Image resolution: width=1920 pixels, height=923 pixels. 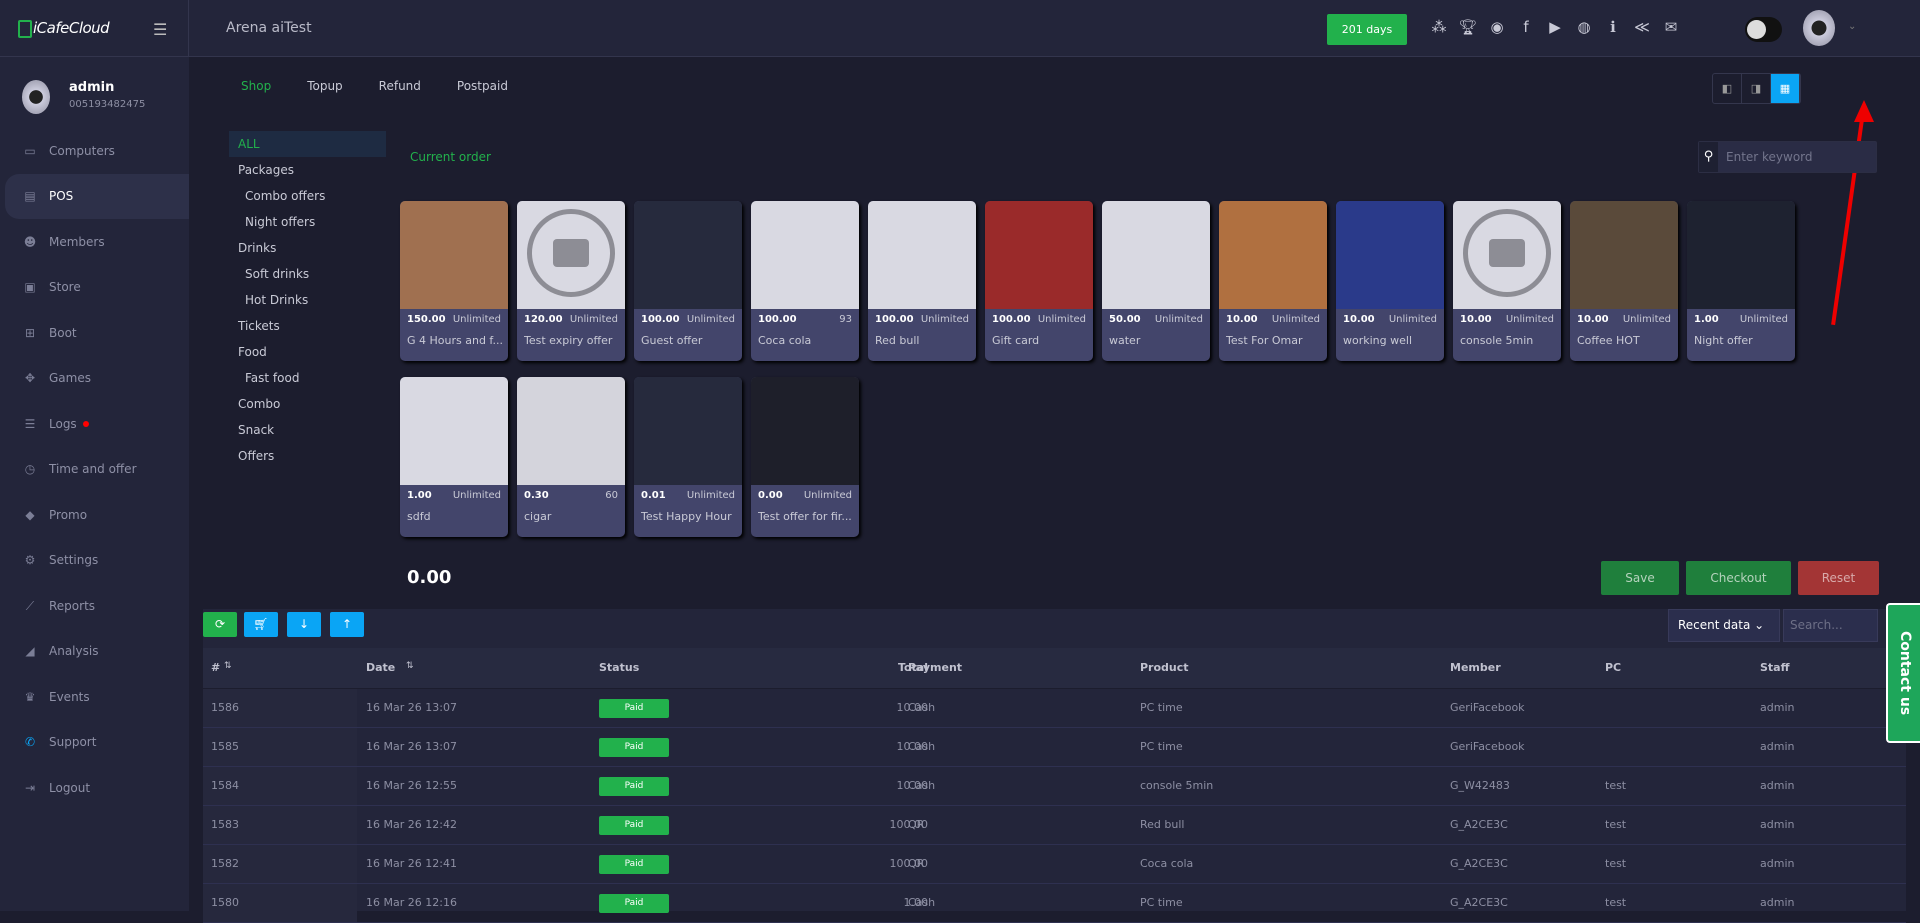 What do you see at coordinates (68, 514) in the screenshot?
I see `sidebar-item-label: Promo` at bounding box center [68, 514].